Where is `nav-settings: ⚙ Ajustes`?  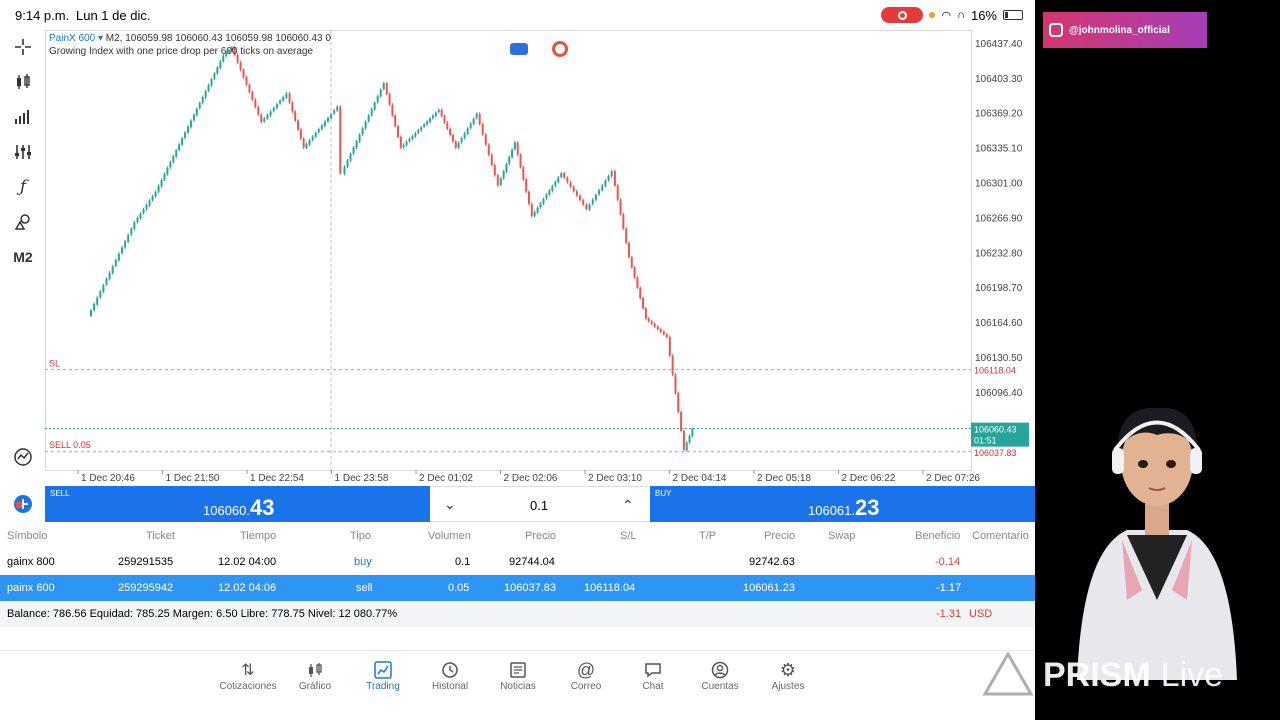
nav-settings: ⚙ Ajustes is located at coordinates (788, 676).